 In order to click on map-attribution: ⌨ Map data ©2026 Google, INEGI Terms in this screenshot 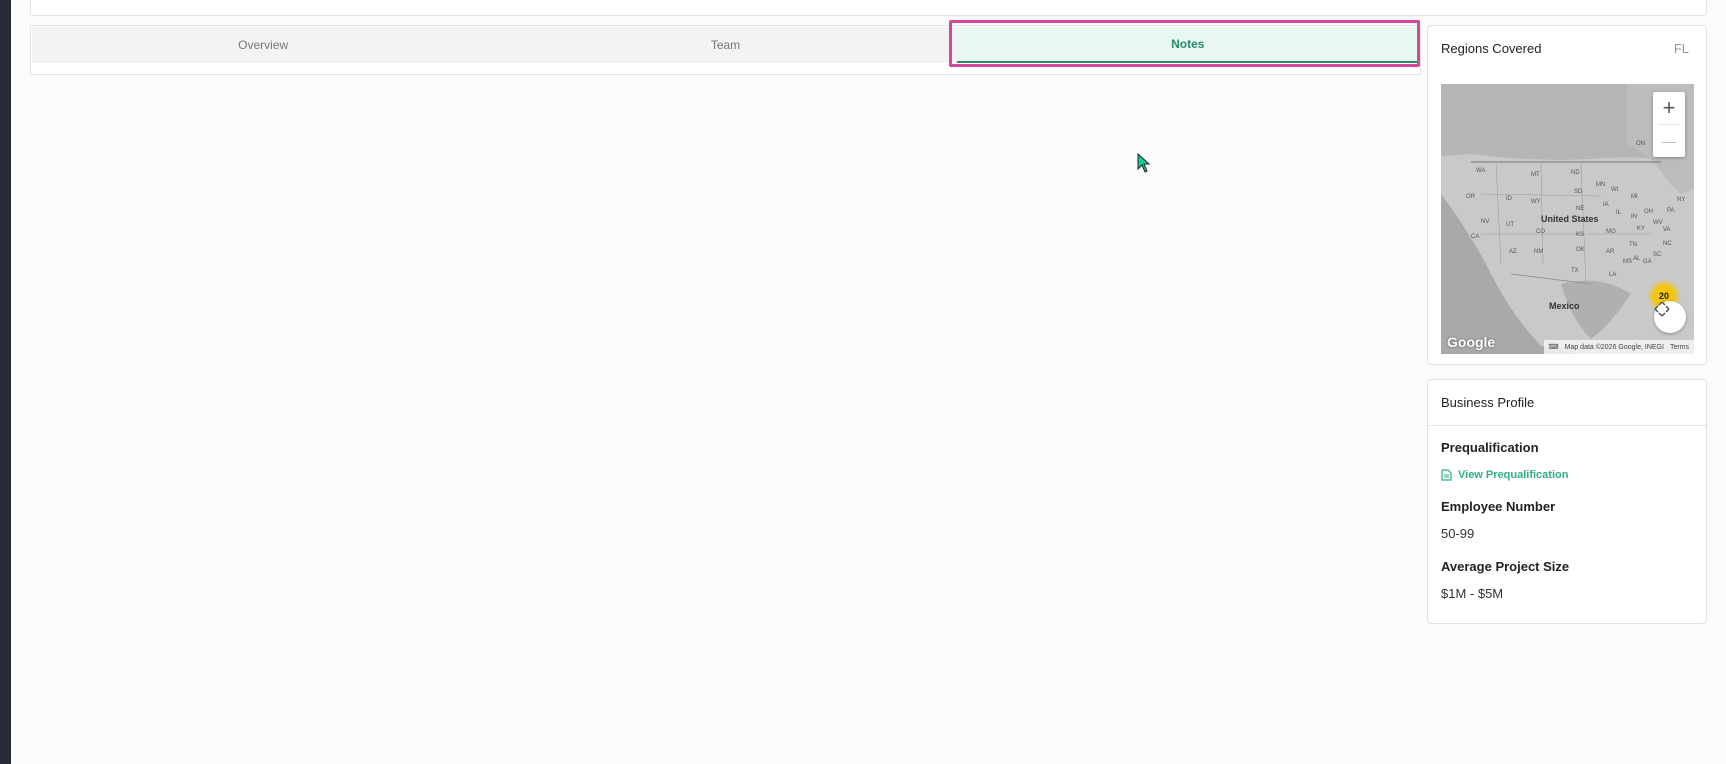, I will do `click(1618, 347)`.